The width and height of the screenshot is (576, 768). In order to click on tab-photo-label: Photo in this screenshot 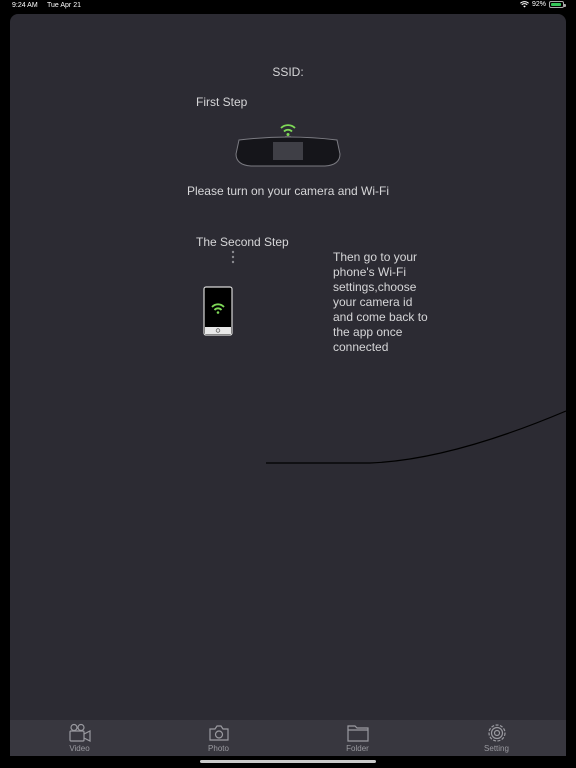, I will do `click(218, 748)`.